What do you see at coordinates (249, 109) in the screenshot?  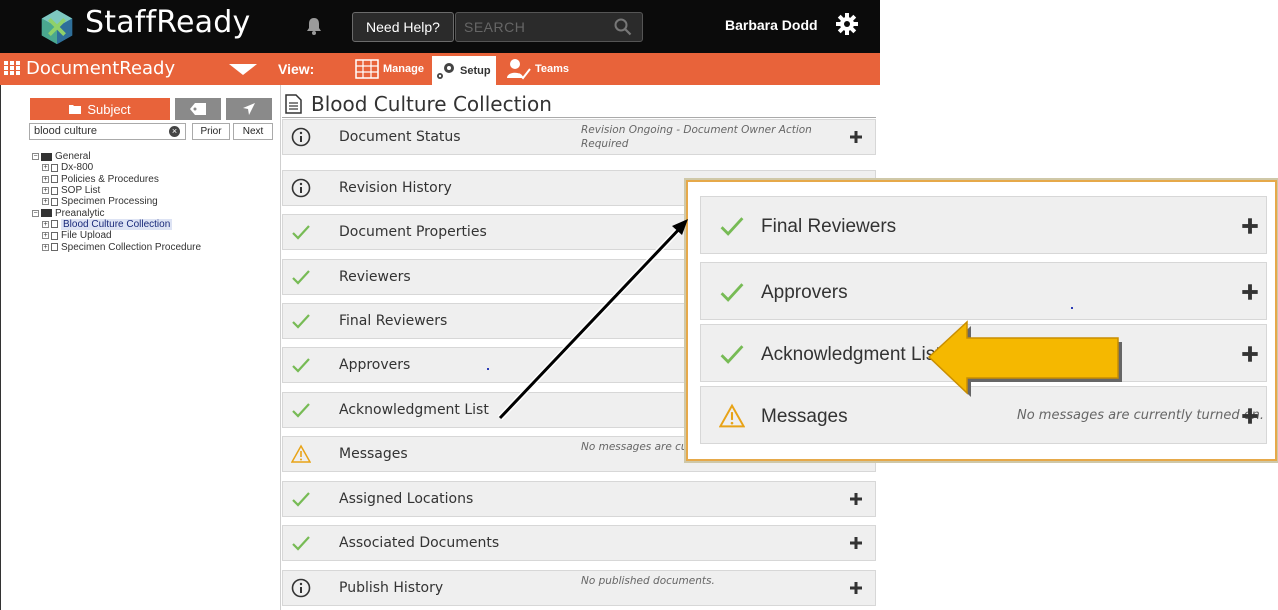 I see `location-tab` at bounding box center [249, 109].